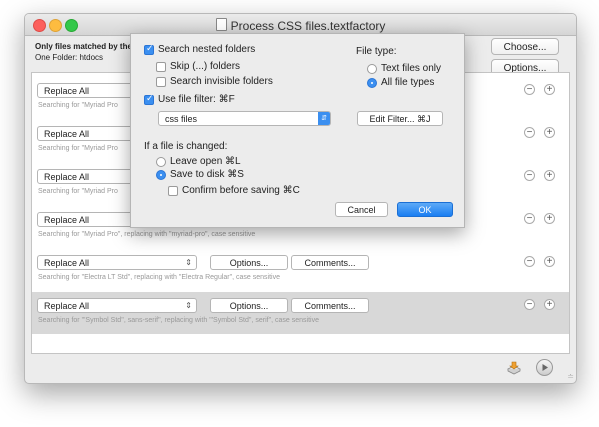 Image resolution: width=599 pixels, height=427 pixels. What do you see at coordinates (207, 49) in the screenshot?
I see `search-nested-label: Search nested folders` at bounding box center [207, 49].